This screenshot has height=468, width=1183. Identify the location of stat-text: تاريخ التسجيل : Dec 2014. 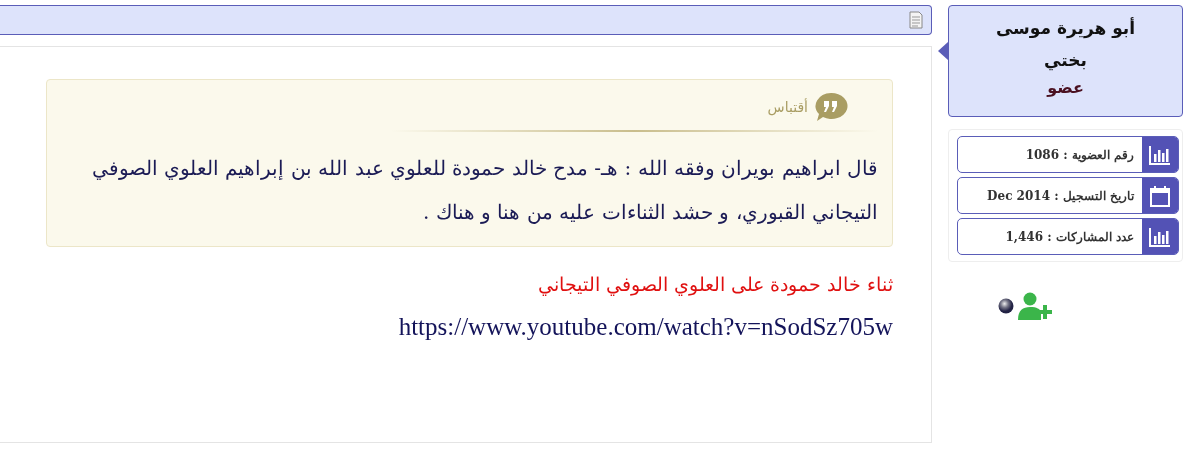
(1061, 195).